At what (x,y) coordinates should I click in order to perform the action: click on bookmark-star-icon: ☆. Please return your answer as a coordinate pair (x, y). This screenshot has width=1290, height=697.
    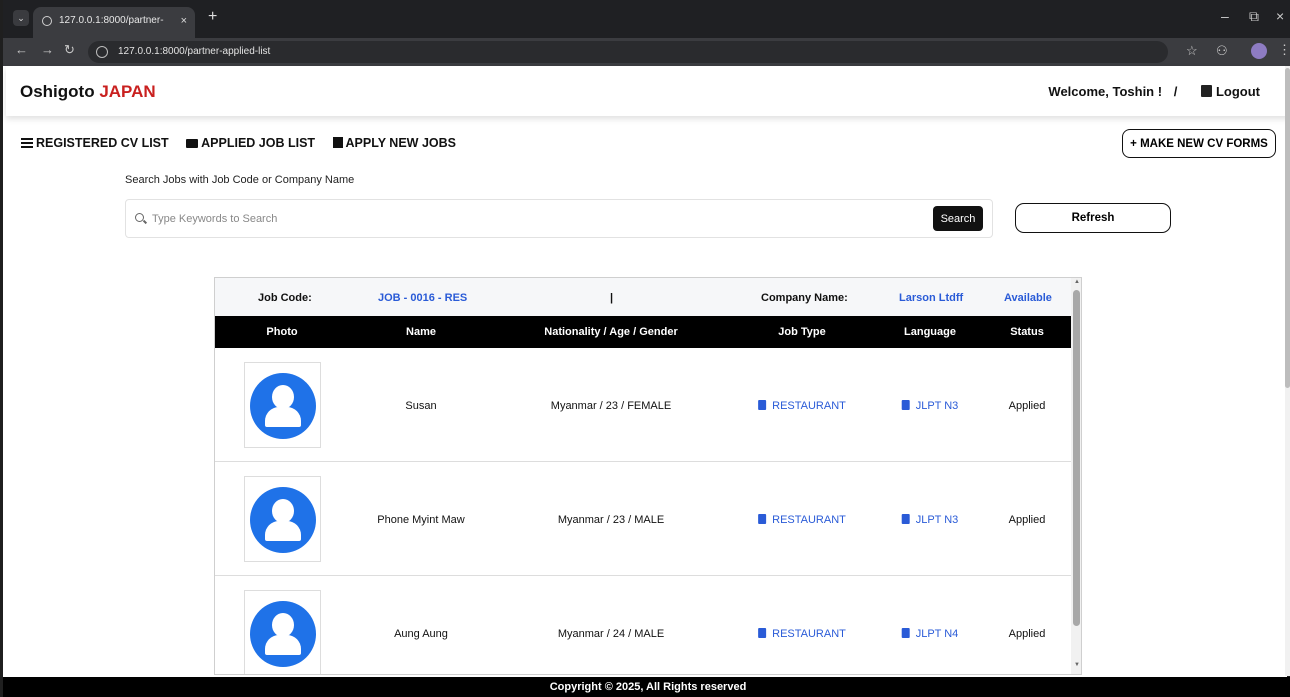
    Looking at the image, I should click on (1192, 51).